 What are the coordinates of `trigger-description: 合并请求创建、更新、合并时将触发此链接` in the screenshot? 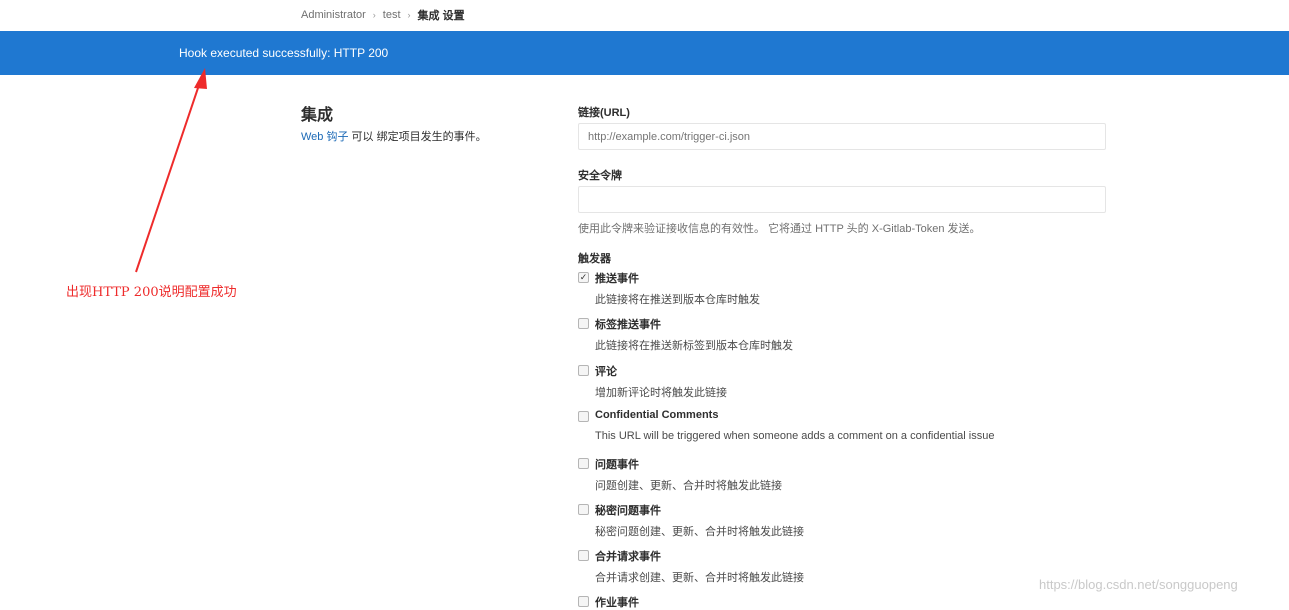 It's located at (699, 578).